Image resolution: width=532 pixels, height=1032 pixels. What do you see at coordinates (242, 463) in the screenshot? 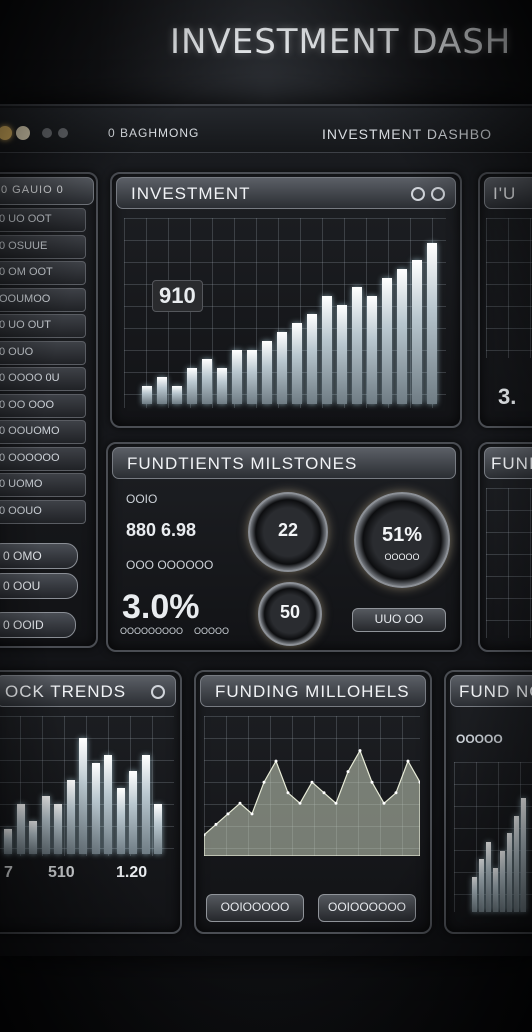
I see `milestones-panel-title: FUNDTIENTS MILSTONES` at bounding box center [242, 463].